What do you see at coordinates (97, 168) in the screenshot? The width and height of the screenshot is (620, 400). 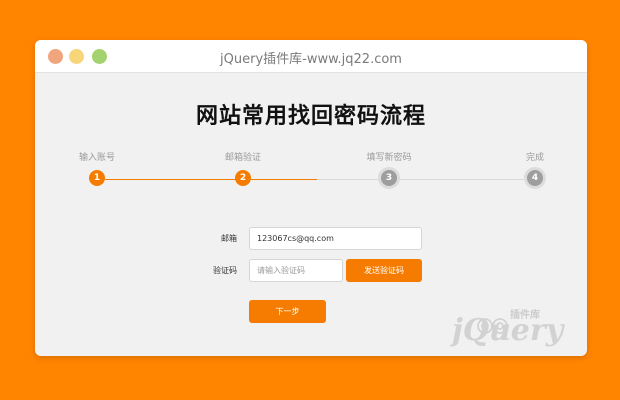 I see `step-1: 输入账号 1` at bounding box center [97, 168].